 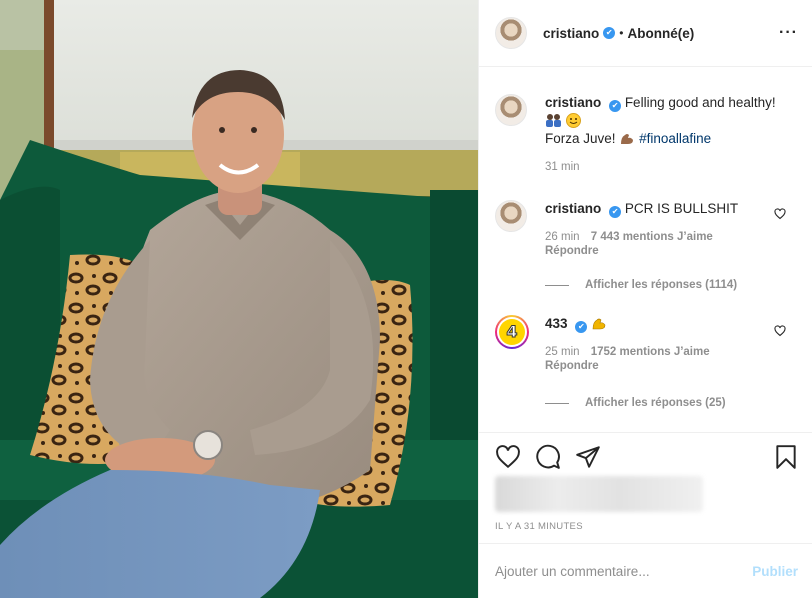 I want to click on comment-icon, so click(x=548, y=457).